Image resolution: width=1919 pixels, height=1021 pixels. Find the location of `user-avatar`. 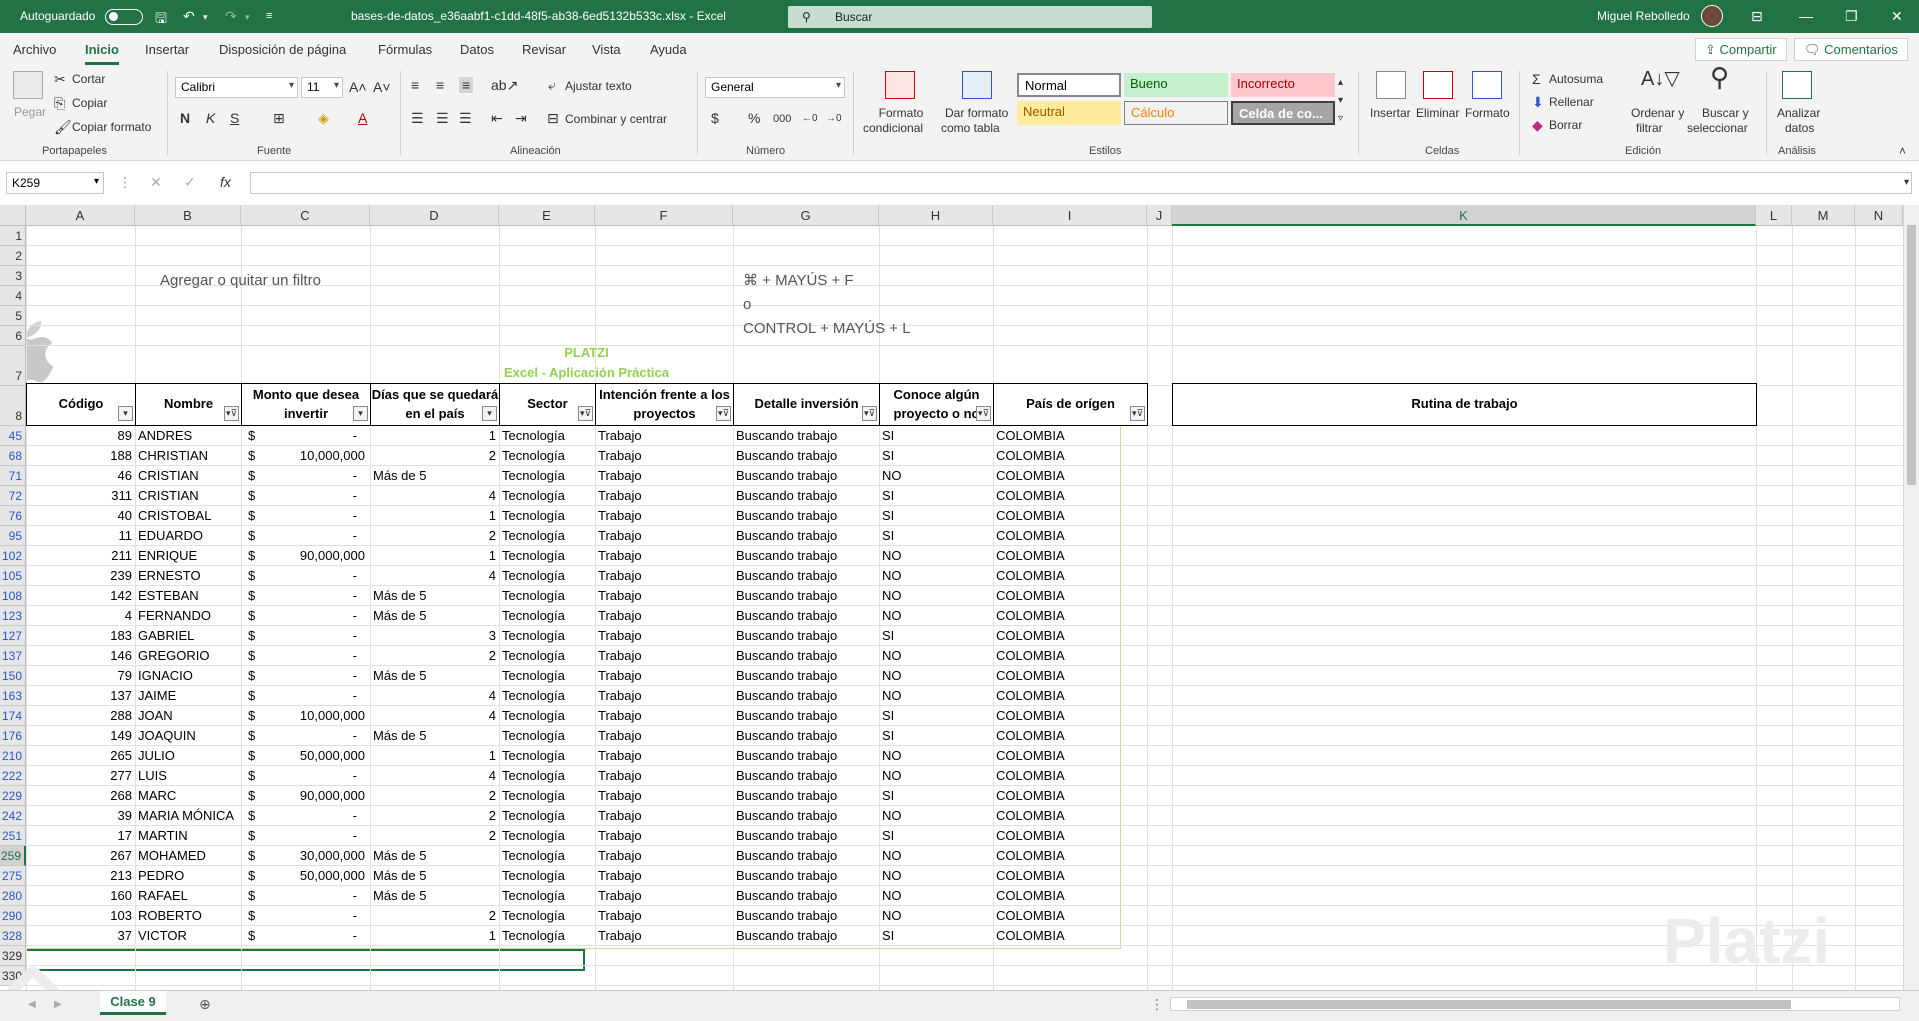

user-avatar is located at coordinates (1712, 16).